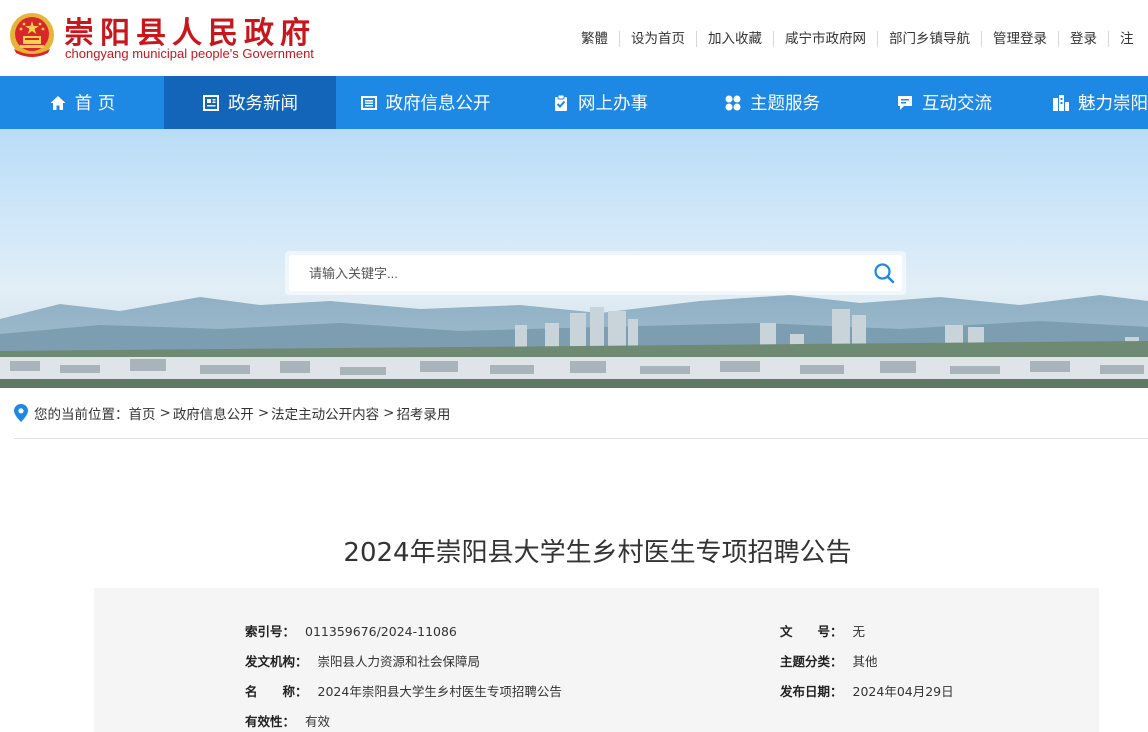  I want to click on top-links: 繁體 设为首页 加入收藏 咸宁市政府网 部门乡镇导航 管理登录 登录 注, so click(857, 39).